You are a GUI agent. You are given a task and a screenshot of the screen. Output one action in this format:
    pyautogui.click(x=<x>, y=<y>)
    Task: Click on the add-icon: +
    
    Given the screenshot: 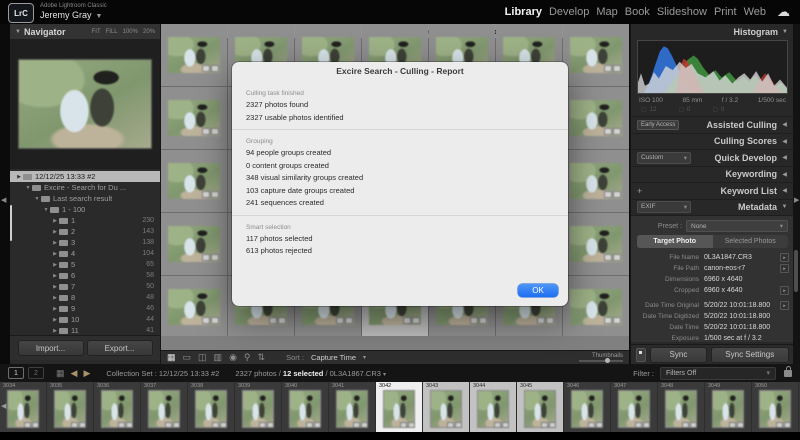 What is the action you would take?
    pyautogui.click(x=639, y=191)
    